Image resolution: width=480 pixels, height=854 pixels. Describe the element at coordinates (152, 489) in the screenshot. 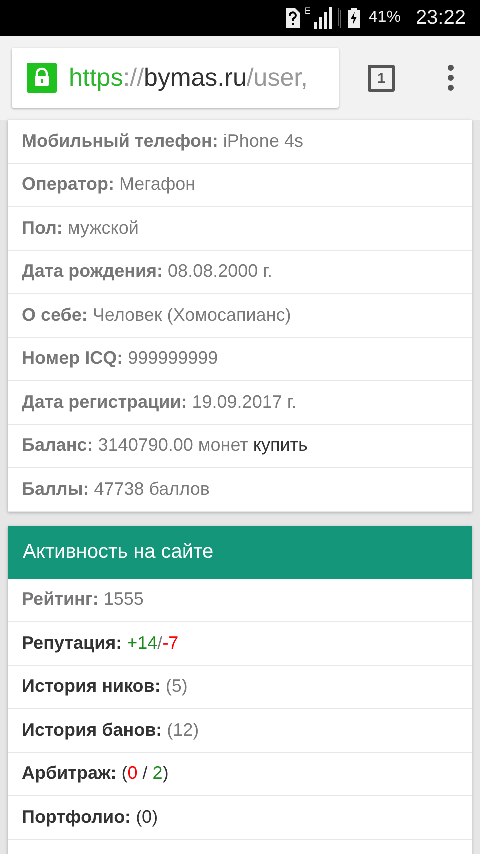

I see `field-value: 47738 баллов` at that location.